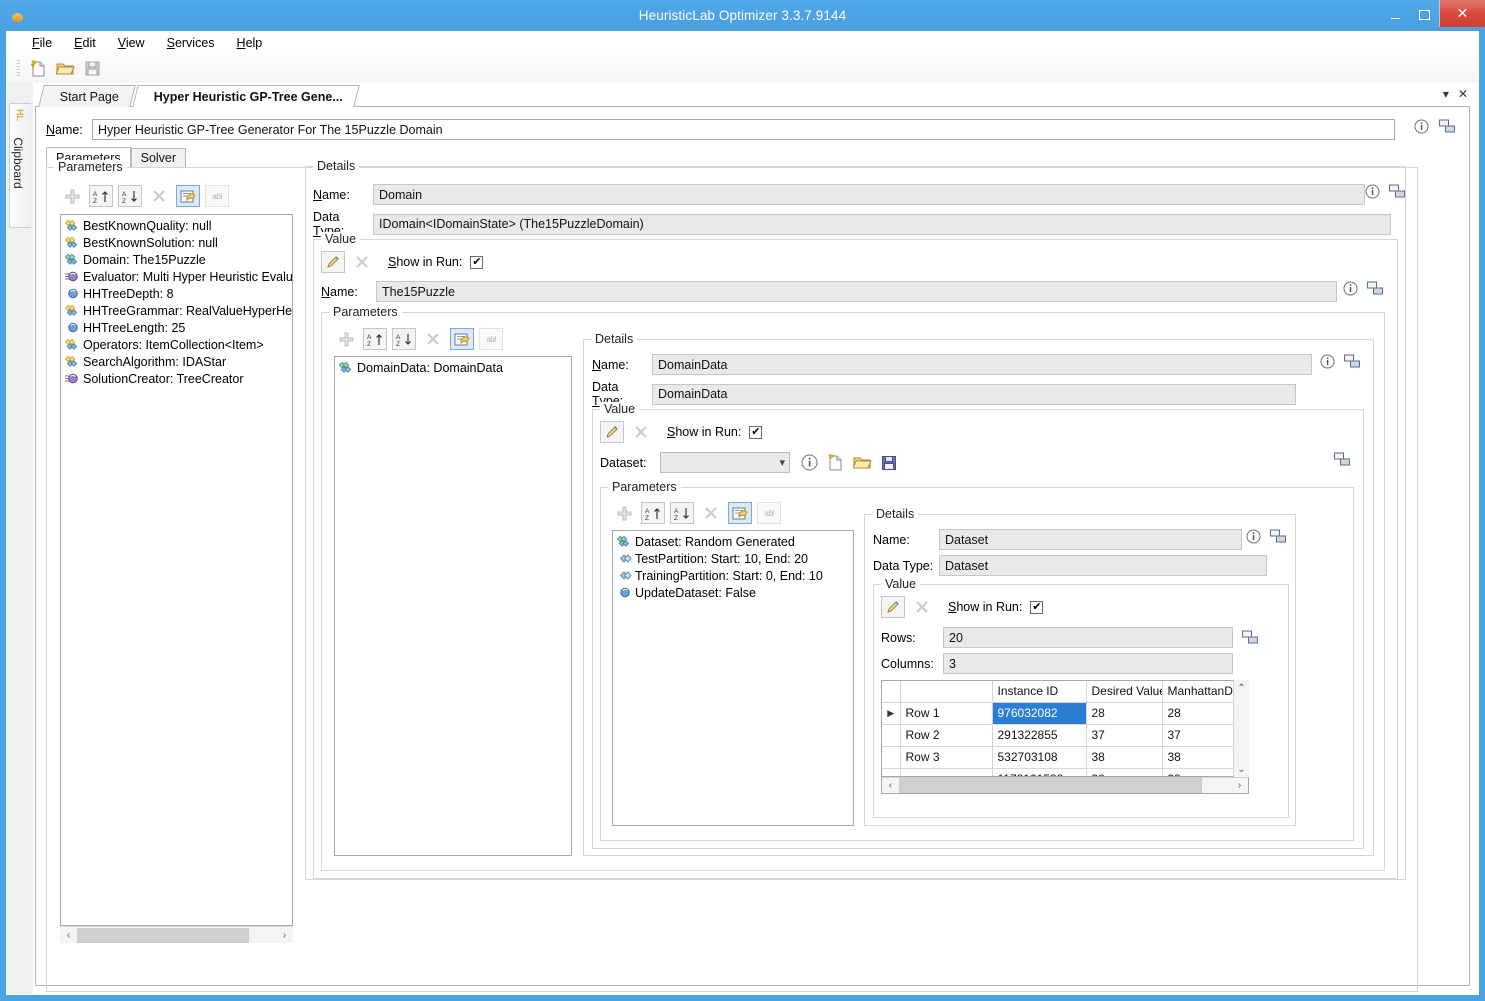  What do you see at coordinates (176, 293) in the screenshot?
I see `tree-node: HHTreeDepth: 8` at bounding box center [176, 293].